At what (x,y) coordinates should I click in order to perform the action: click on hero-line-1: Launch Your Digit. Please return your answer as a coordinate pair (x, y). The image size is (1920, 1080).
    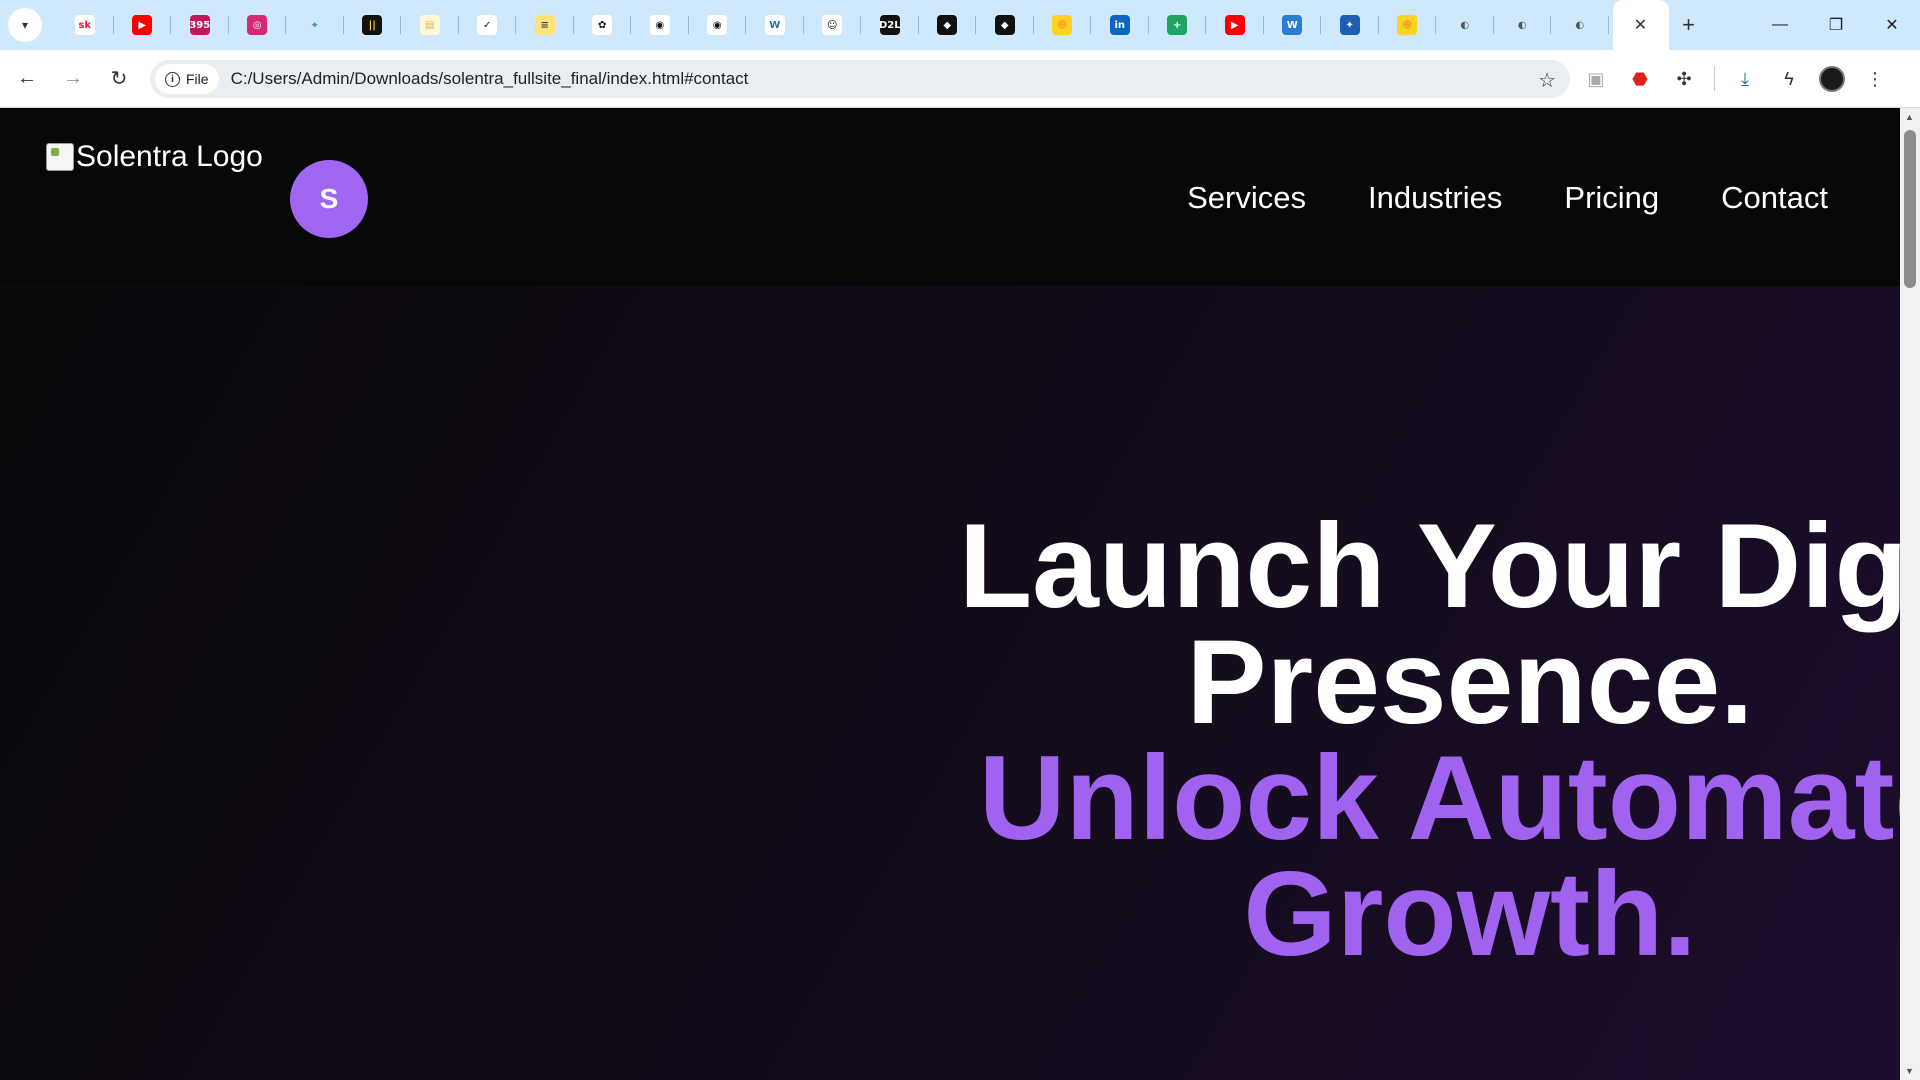
    Looking at the image, I should click on (1429, 566).